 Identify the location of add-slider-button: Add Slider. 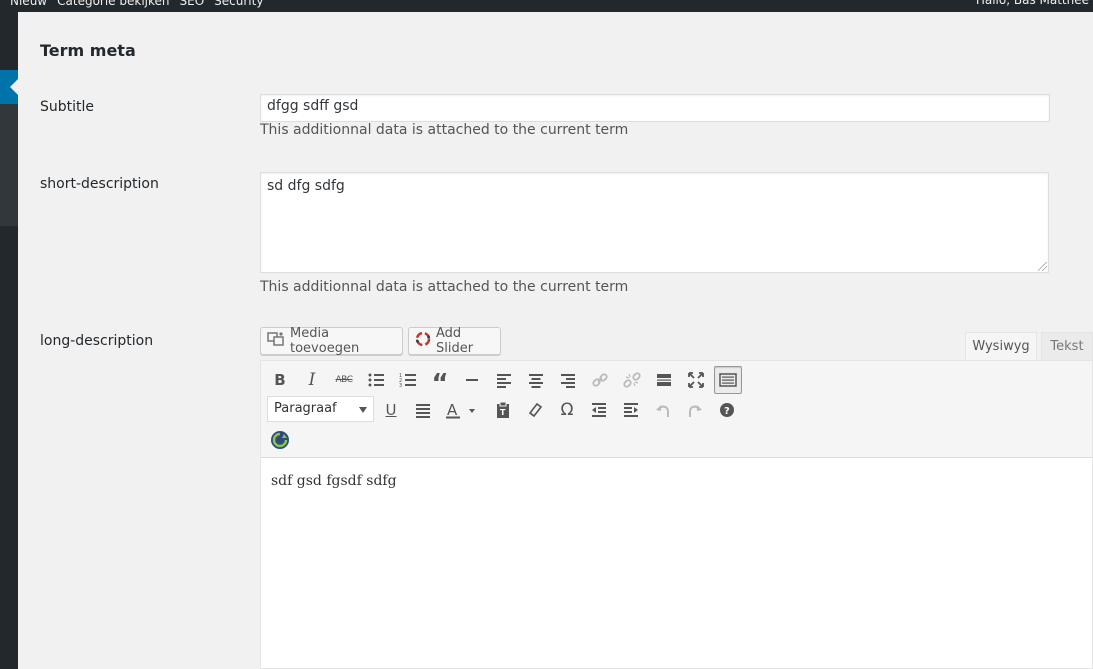
(454, 341).